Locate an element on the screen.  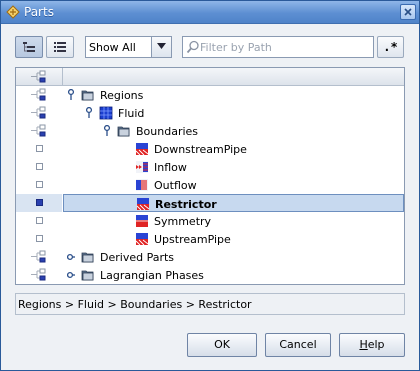
tree-view-button is located at coordinates (29, 47).